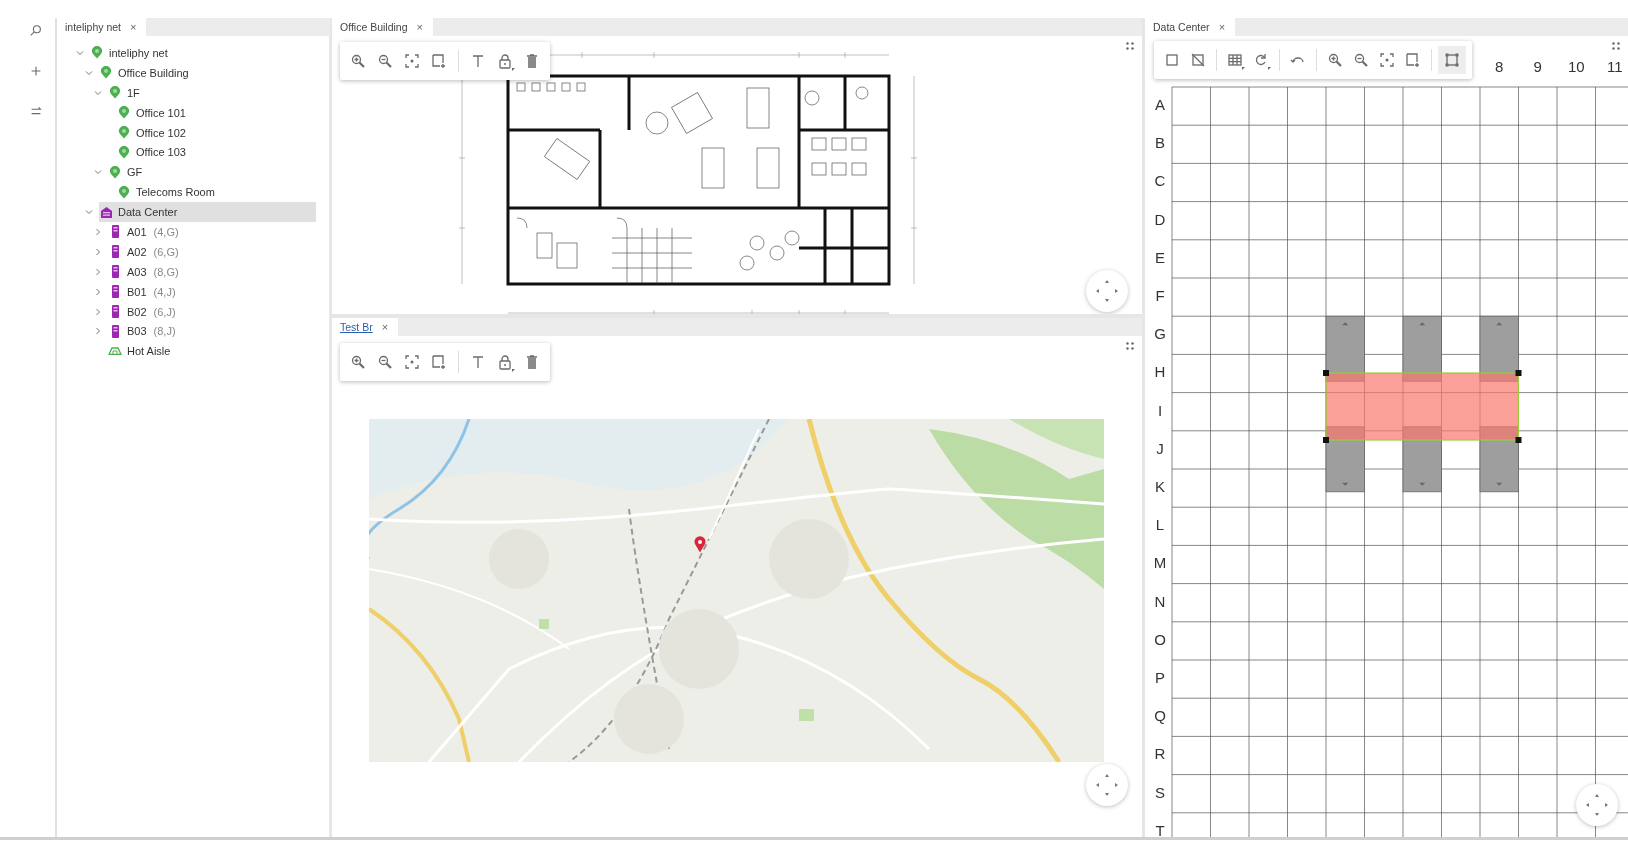 Image resolution: width=1628 pixels, height=859 pixels. I want to click on row-label: F, so click(1160, 295).